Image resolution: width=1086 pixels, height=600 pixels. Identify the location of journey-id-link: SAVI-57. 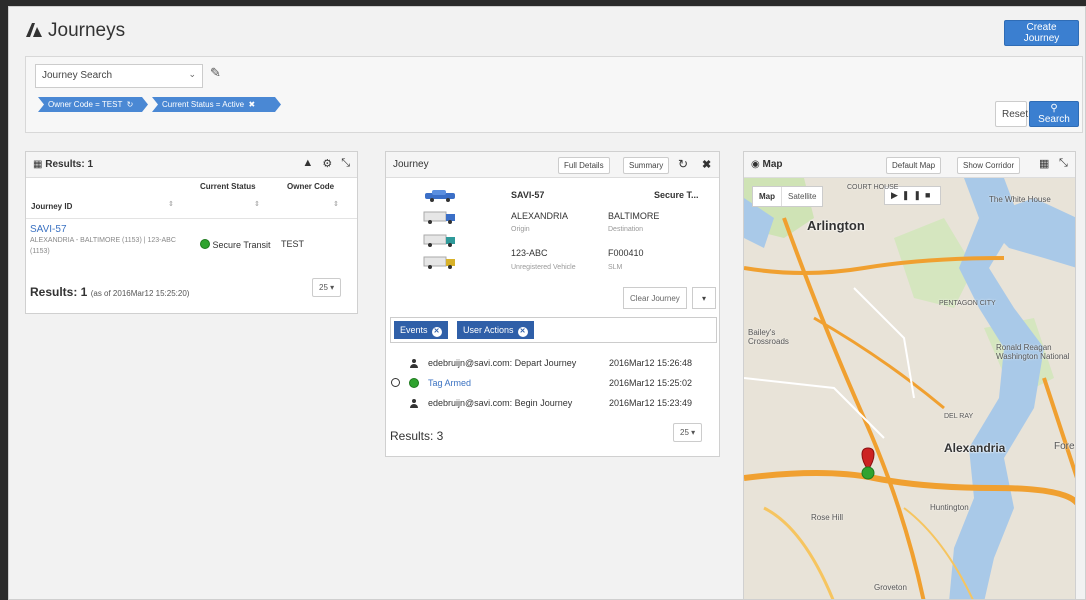
(48, 229).